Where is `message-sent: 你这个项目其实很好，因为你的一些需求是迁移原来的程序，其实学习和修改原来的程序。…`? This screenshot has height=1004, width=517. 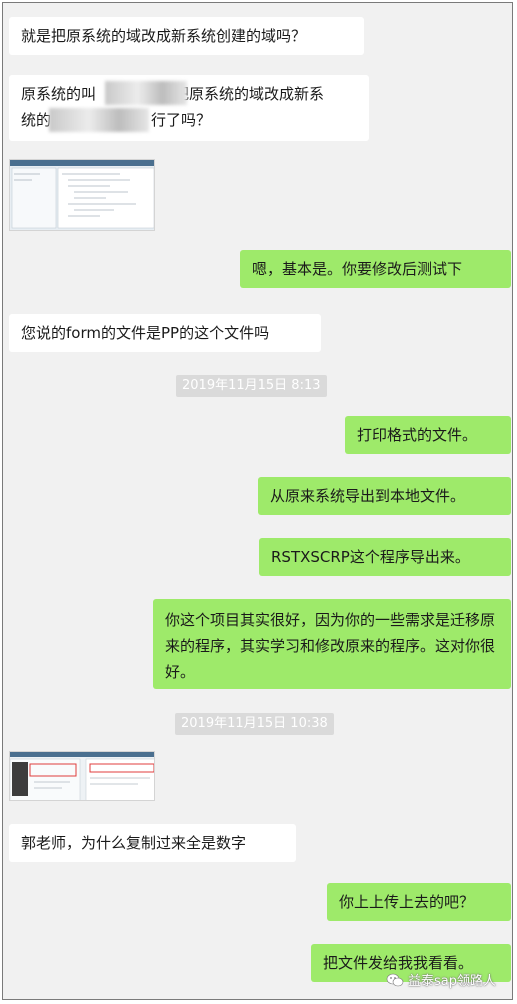
message-sent: 你这个项目其实很好，因为你的一些需求是迁移原来的程序，其实学习和修改原来的程序。… is located at coordinates (332, 644).